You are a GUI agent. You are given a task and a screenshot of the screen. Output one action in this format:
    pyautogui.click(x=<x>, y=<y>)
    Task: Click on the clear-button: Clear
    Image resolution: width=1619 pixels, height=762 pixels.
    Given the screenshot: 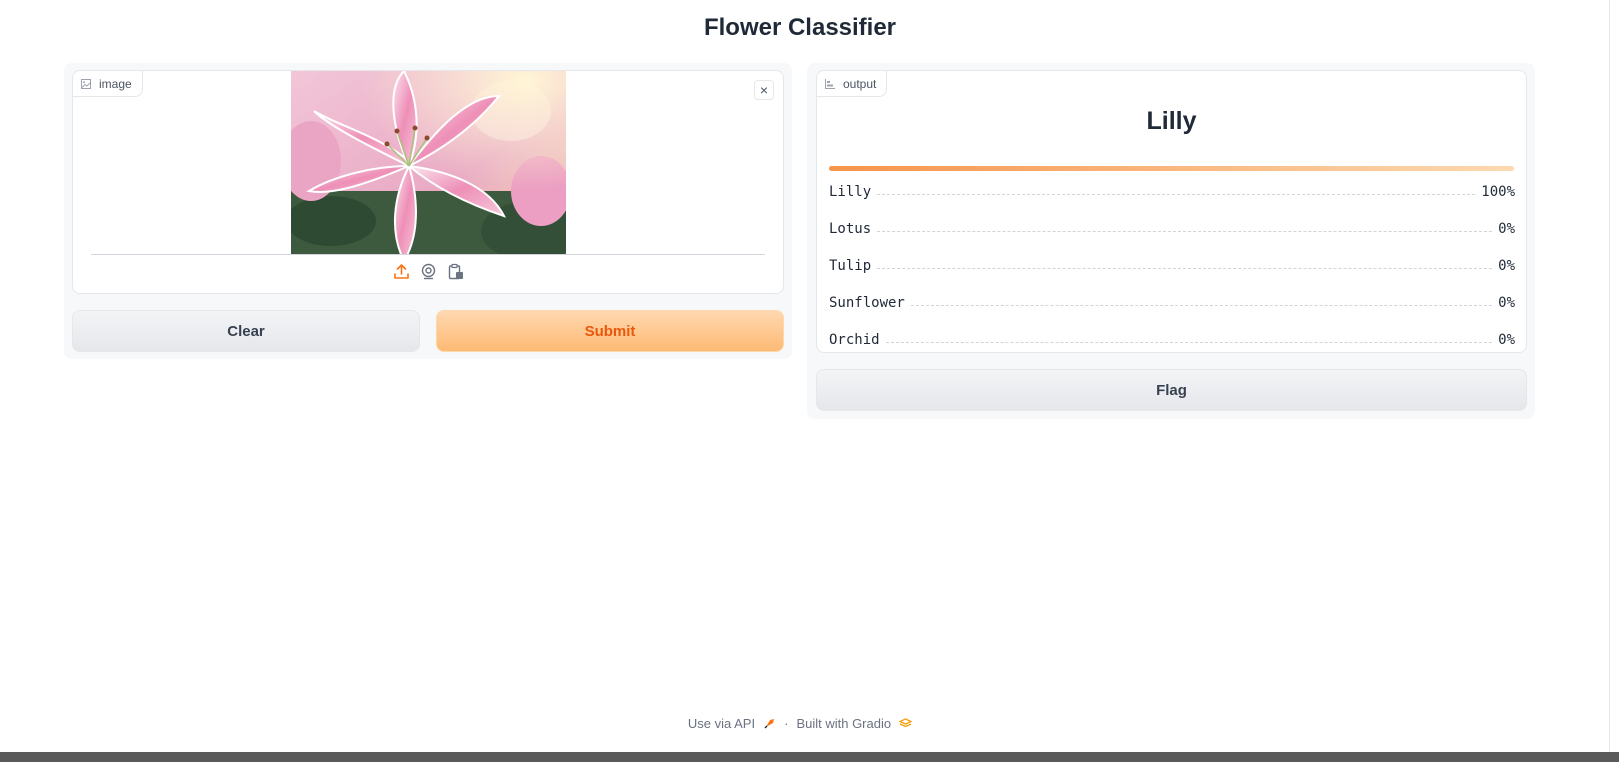 What is the action you would take?
    pyautogui.click(x=246, y=331)
    